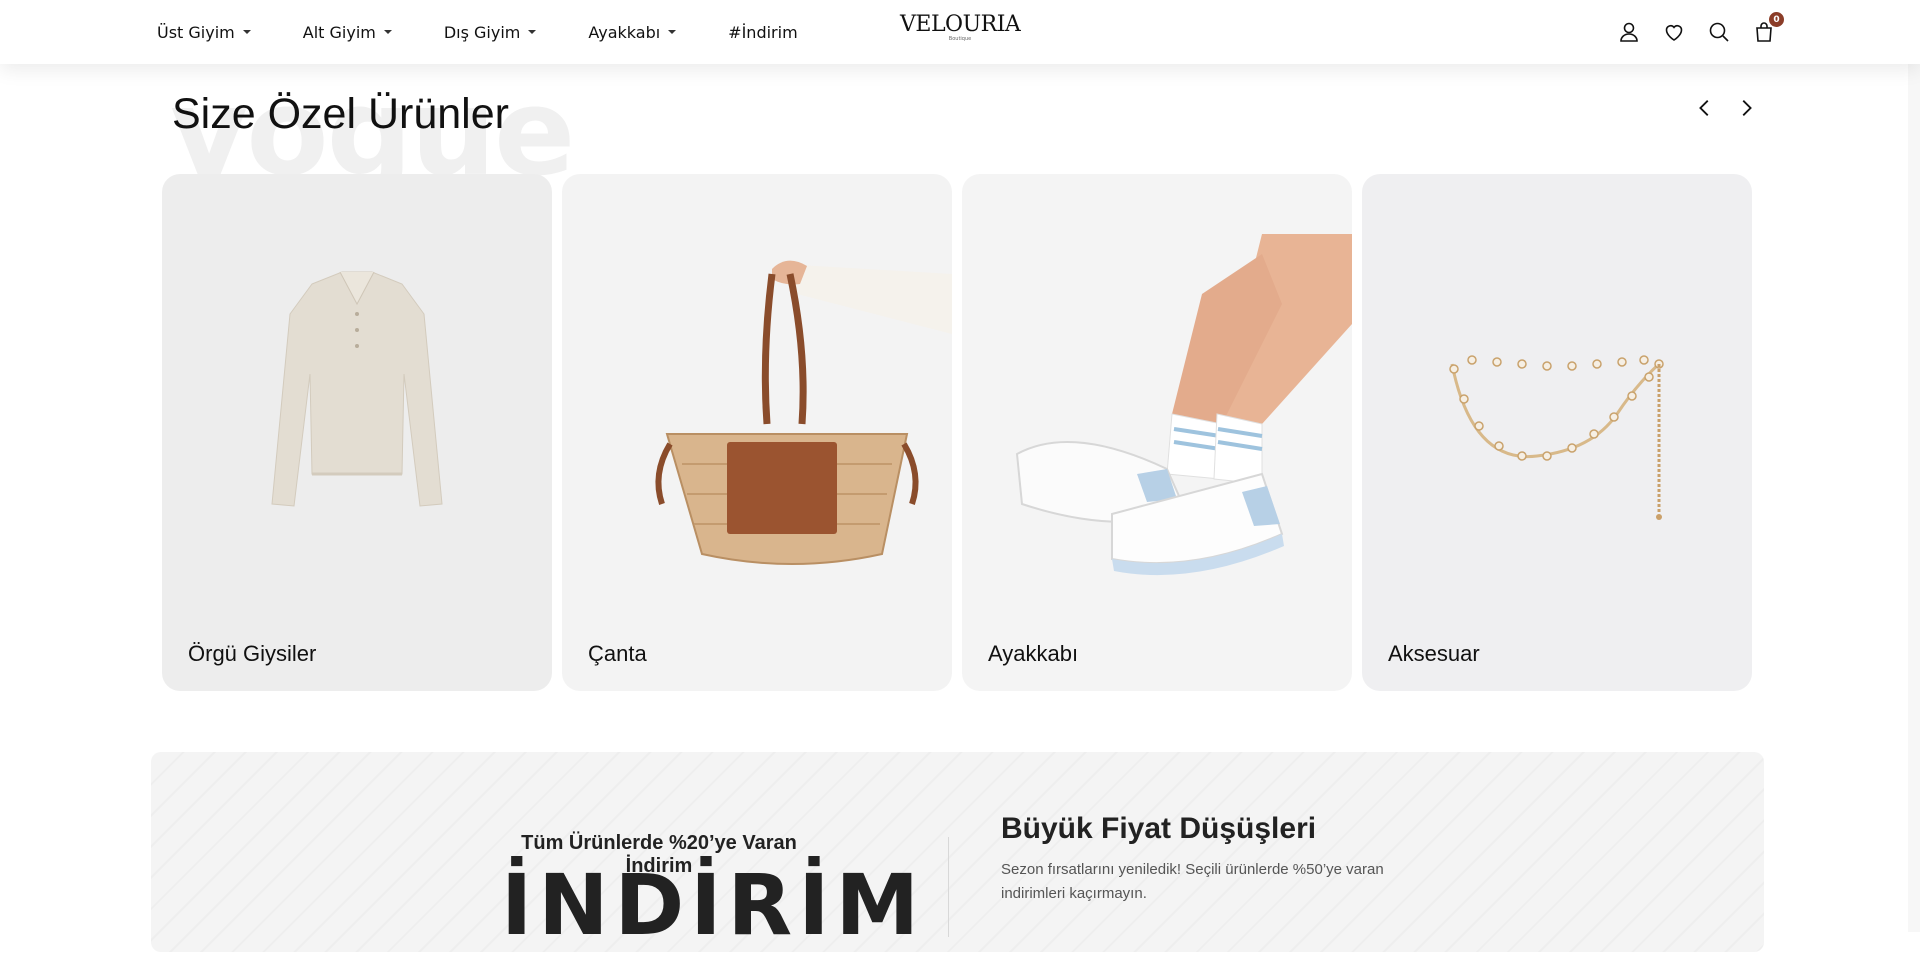  What do you see at coordinates (339, 32) in the screenshot?
I see `nav-item-label: Alt Giyim` at bounding box center [339, 32].